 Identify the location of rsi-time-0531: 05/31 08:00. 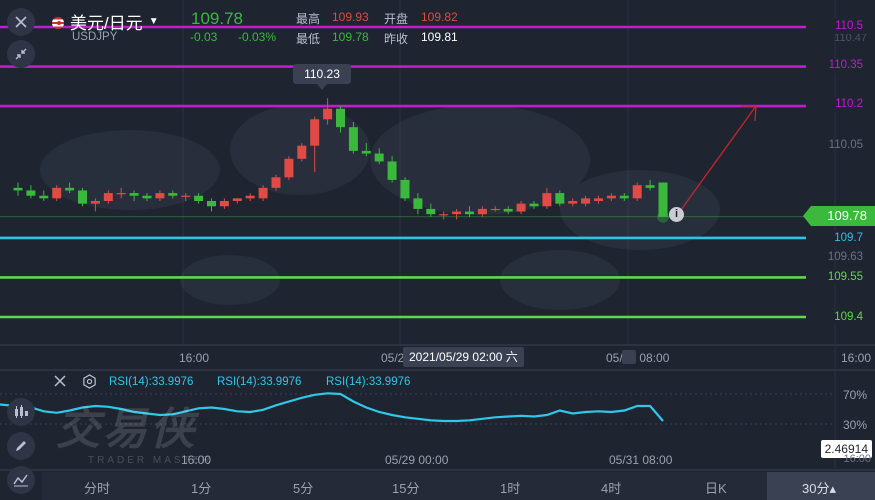
(641, 460).